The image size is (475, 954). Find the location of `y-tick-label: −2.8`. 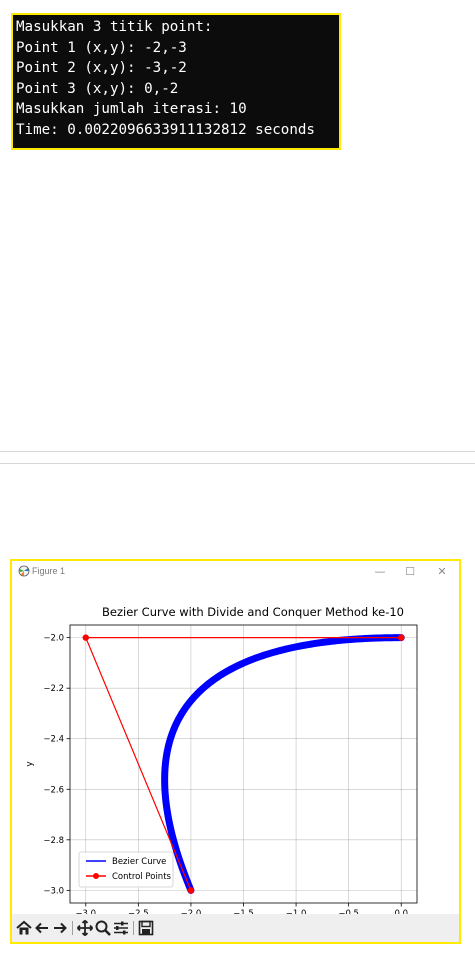

y-tick-label: −2.8 is located at coordinates (53, 841).